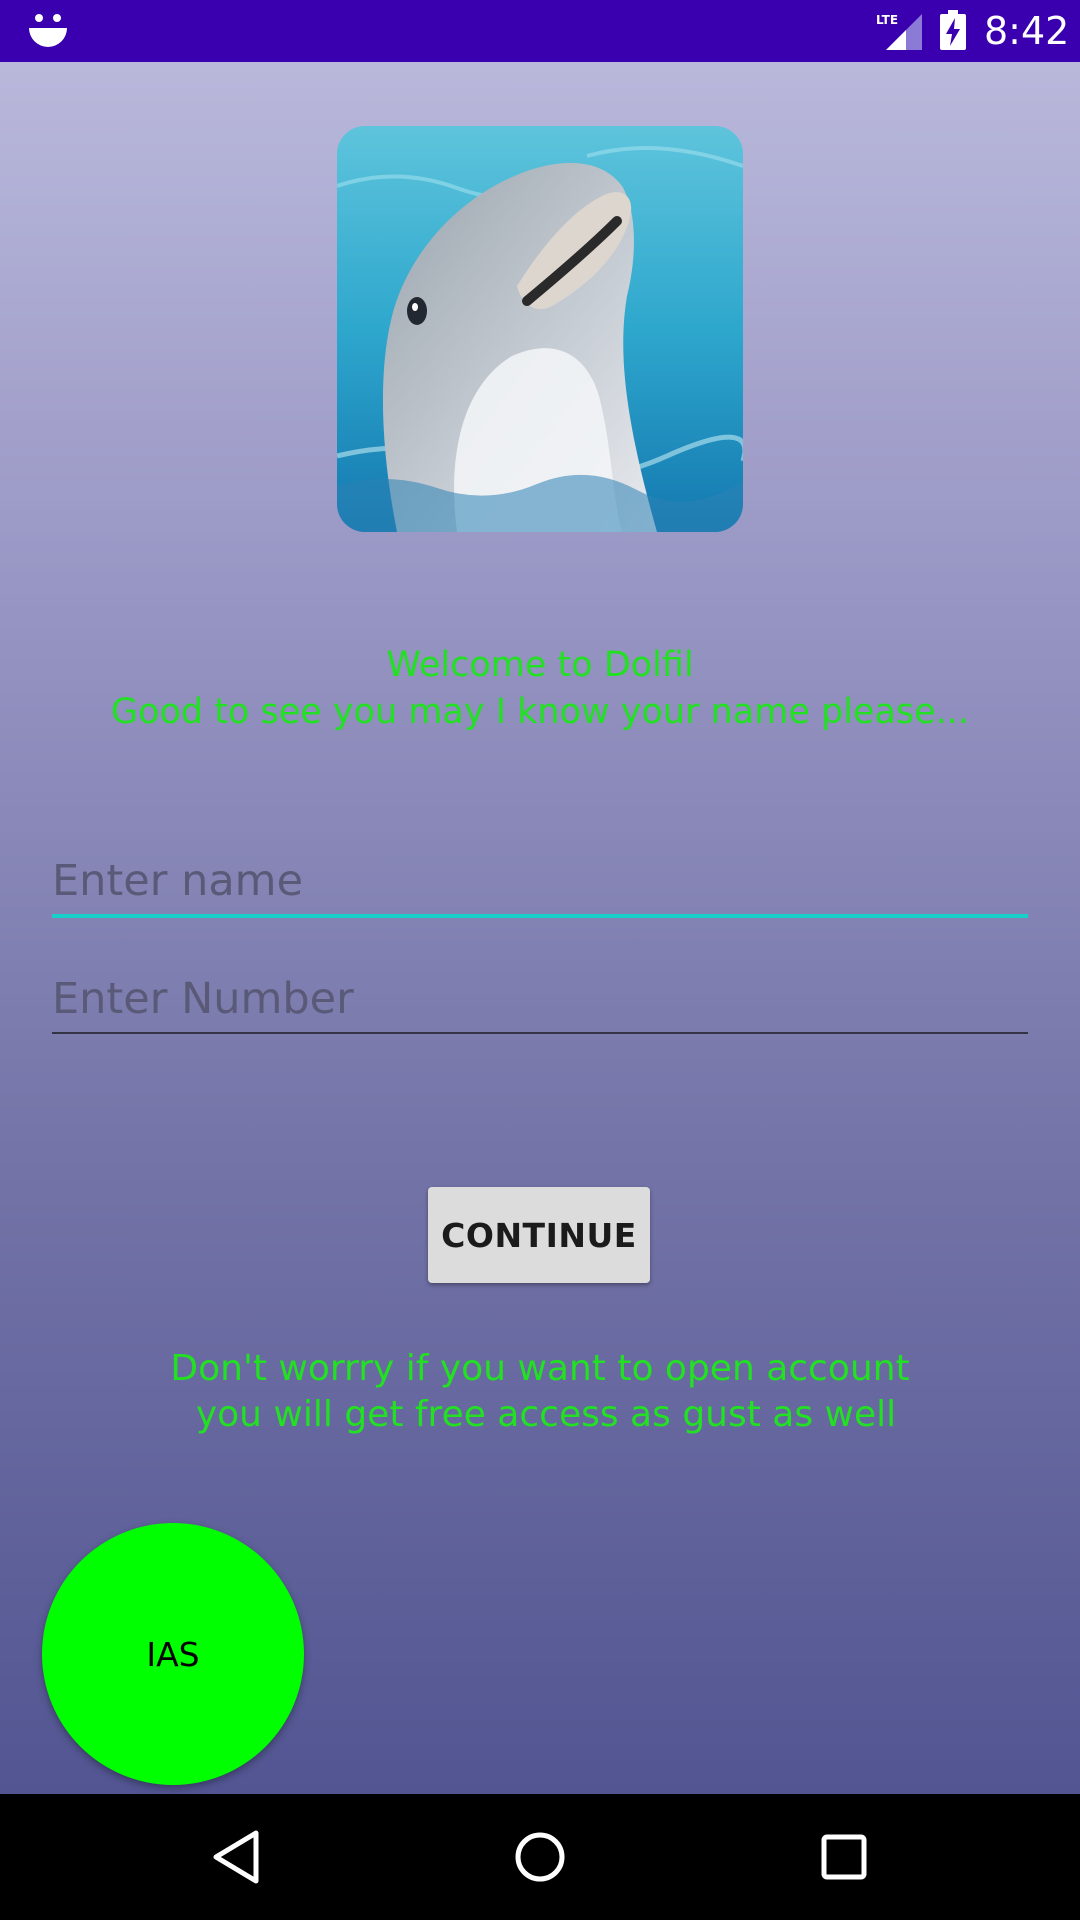  I want to click on ias-fab-button: IAS, so click(173, 1654).